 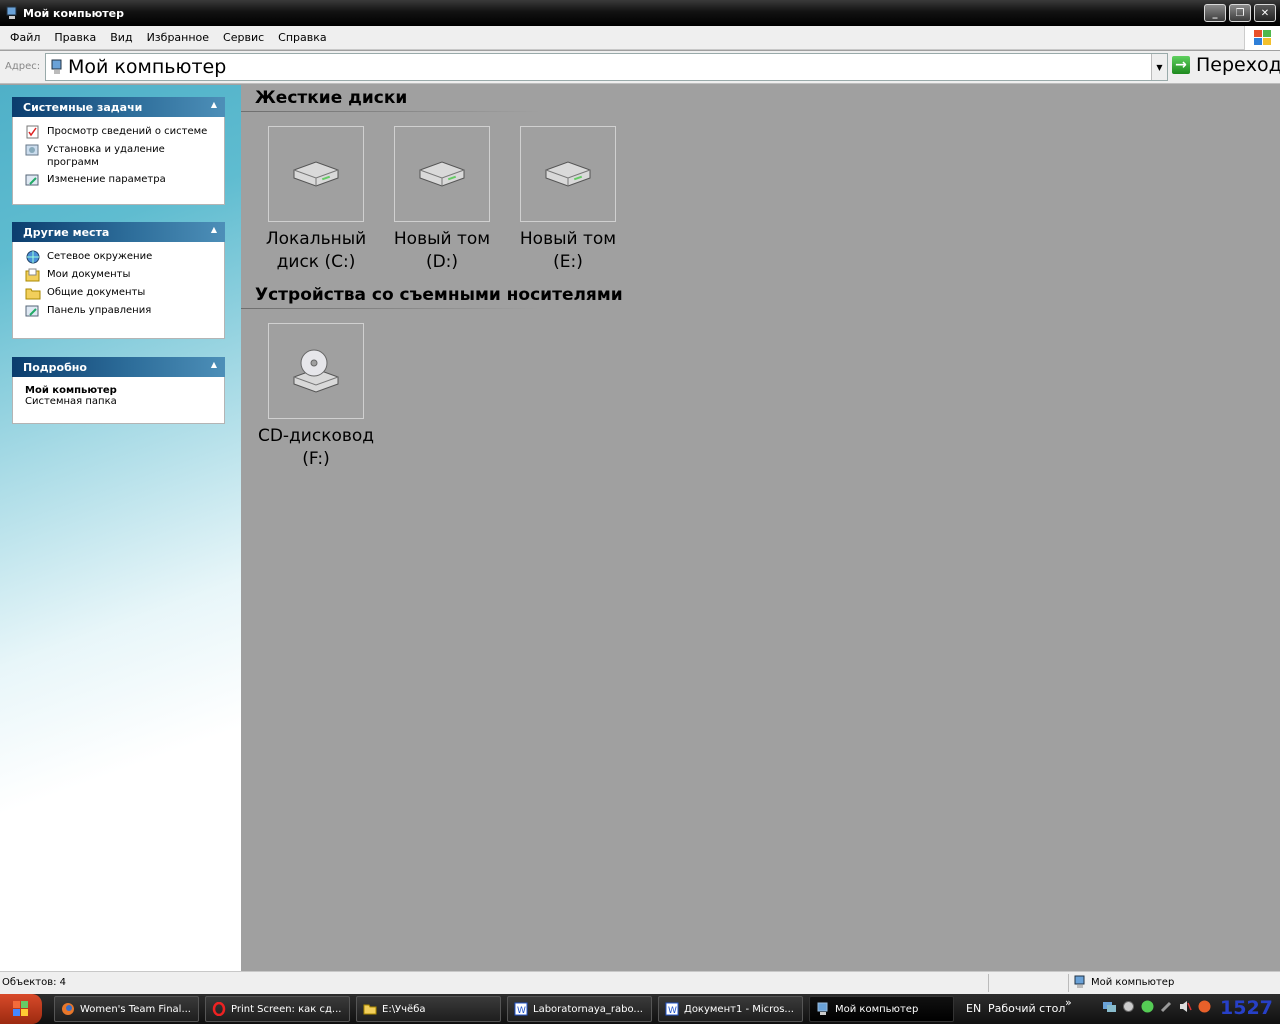 What do you see at coordinates (1246, 1008) in the screenshot?
I see `clock: 1527` at bounding box center [1246, 1008].